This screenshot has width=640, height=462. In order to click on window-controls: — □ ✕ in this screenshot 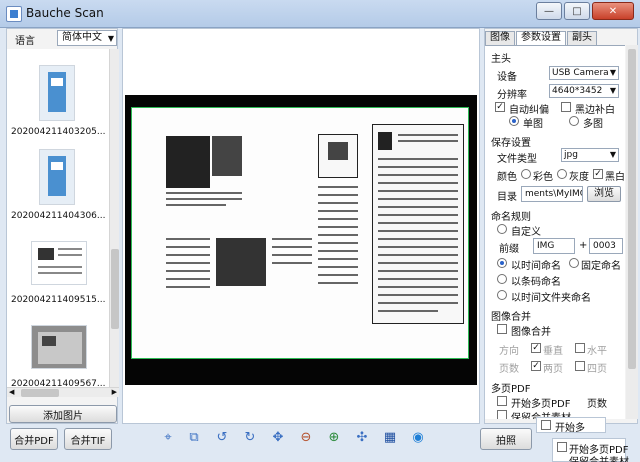, I will do `click(585, 11)`.